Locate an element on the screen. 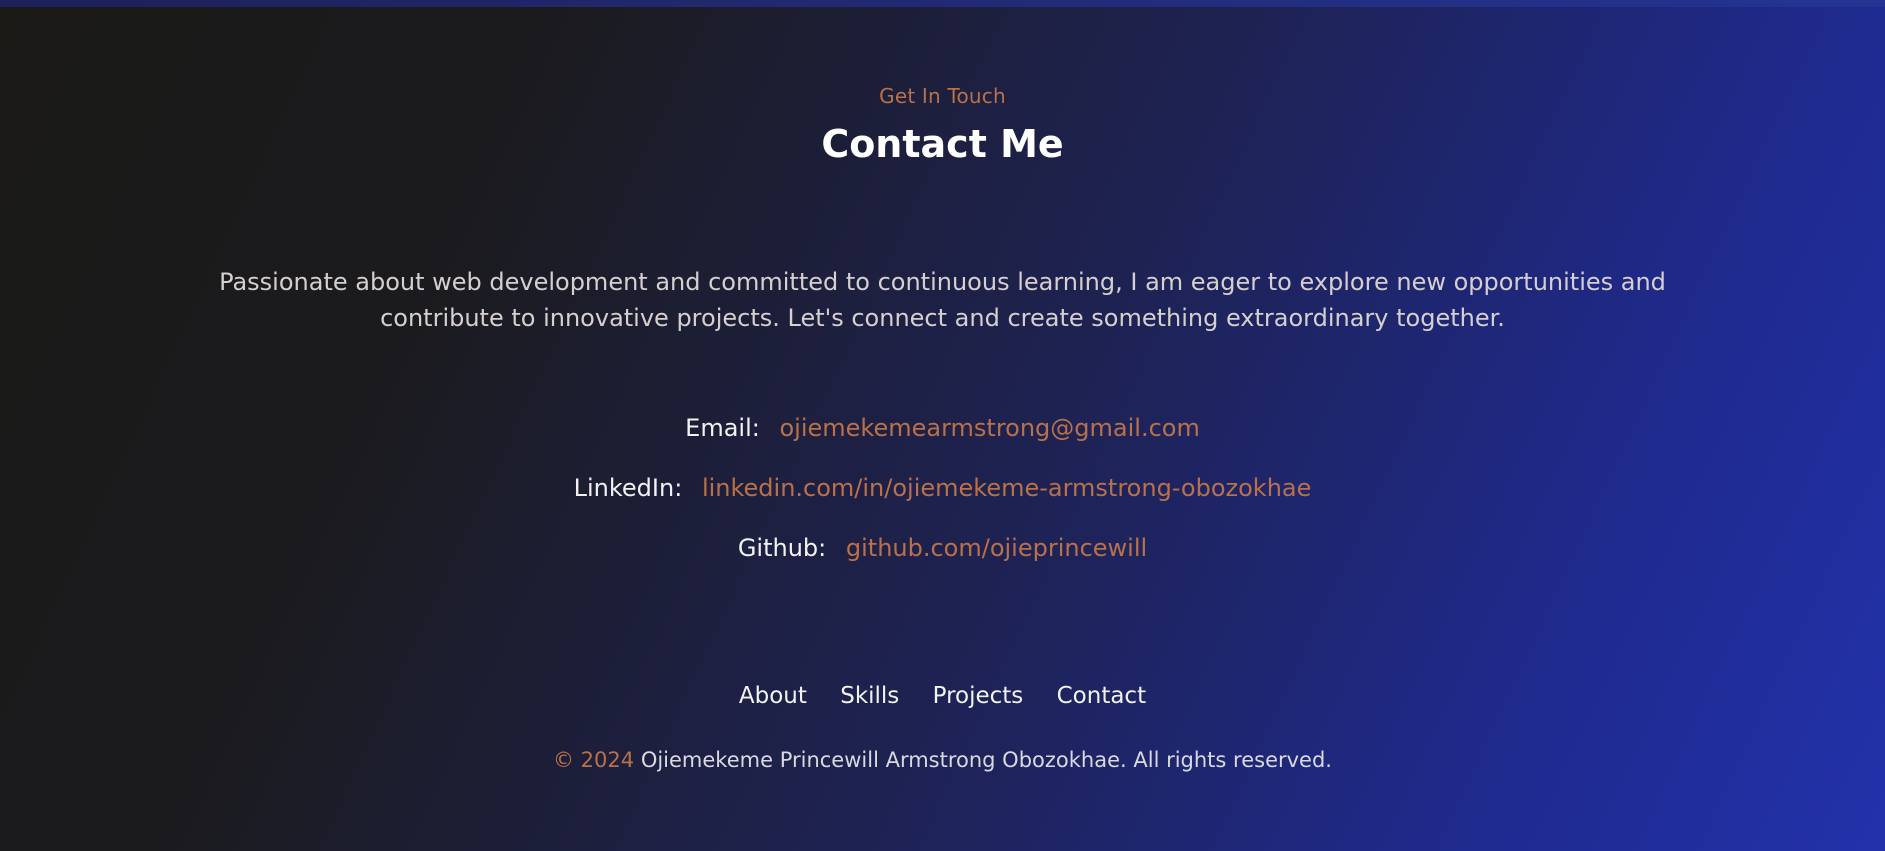 The height and width of the screenshot is (851, 1885). email-row: Email: ojiemekemearmstrong@gmail.com is located at coordinates (942, 428).